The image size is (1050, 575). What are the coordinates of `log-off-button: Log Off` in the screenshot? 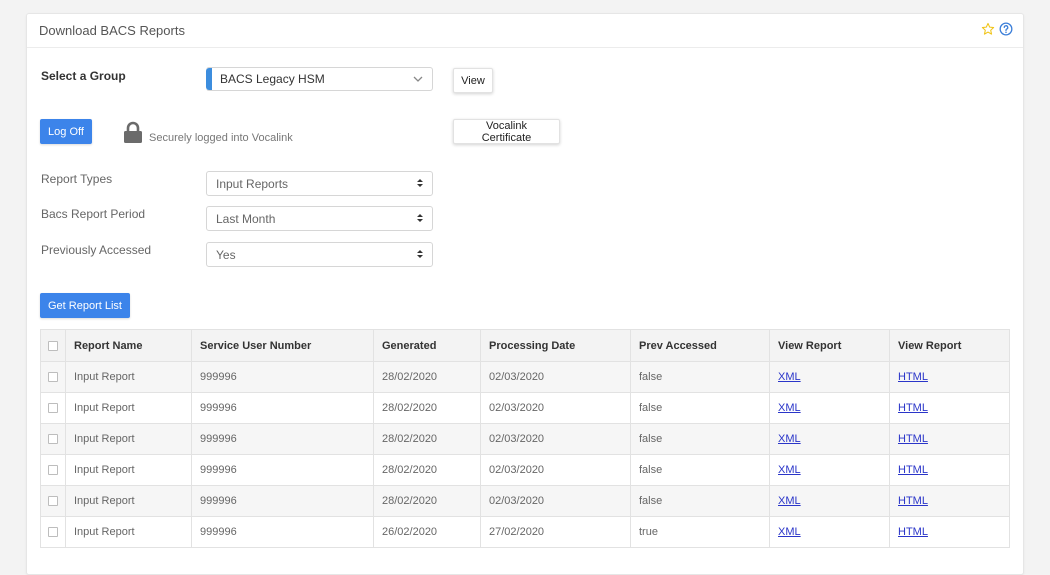 It's located at (66, 131).